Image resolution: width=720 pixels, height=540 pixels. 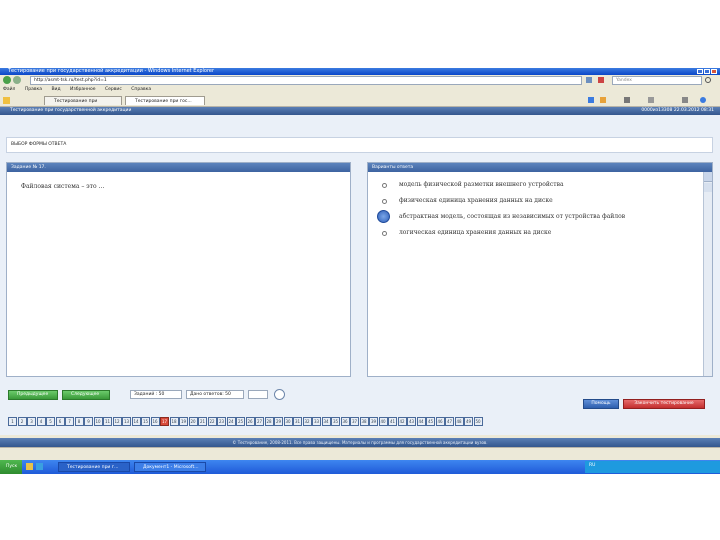 I want to click on question-number-37: 37, so click(x=354, y=421).